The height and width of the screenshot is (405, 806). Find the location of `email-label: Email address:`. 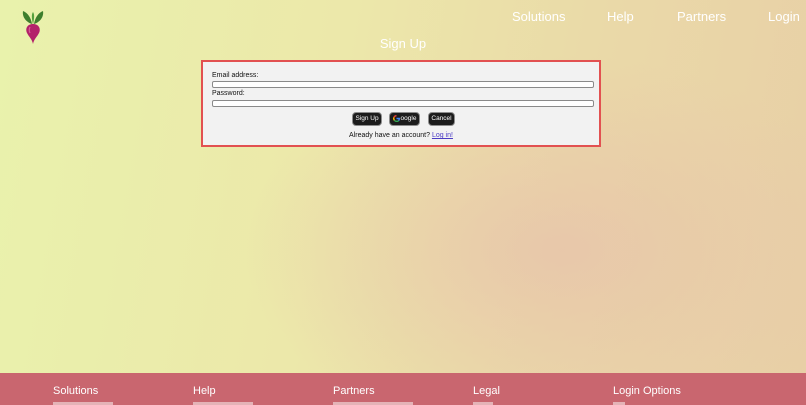

email-label: Email address: is located at coordinates (235, 75).